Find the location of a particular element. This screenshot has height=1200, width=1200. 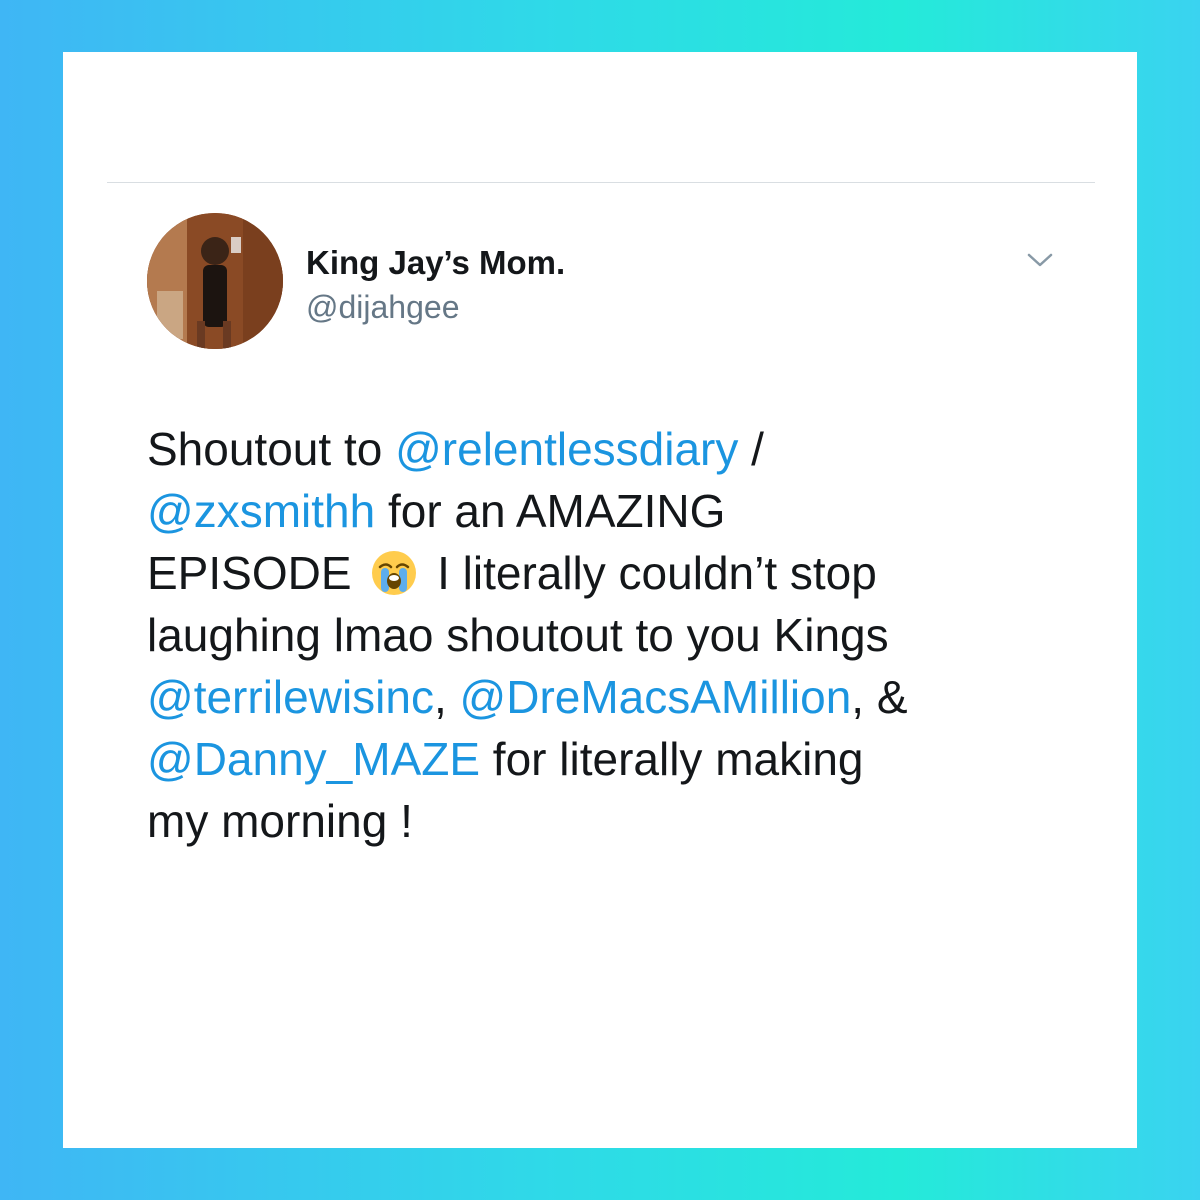

mention-link: @zxsmithh is located at coordinates (261, 511).